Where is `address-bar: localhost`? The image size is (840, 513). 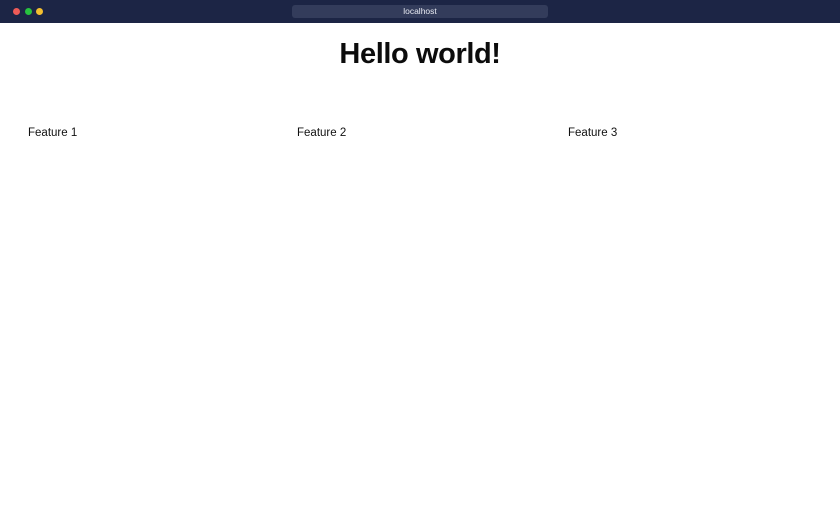
address-bar: localhost is located at coordinates (420, 11).